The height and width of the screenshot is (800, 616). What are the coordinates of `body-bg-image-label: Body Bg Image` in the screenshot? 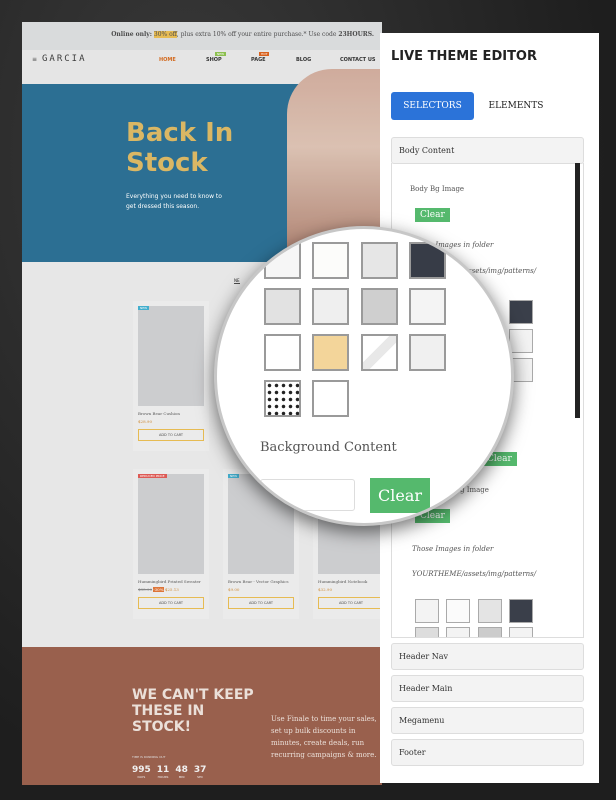 It's located at (437, 189).